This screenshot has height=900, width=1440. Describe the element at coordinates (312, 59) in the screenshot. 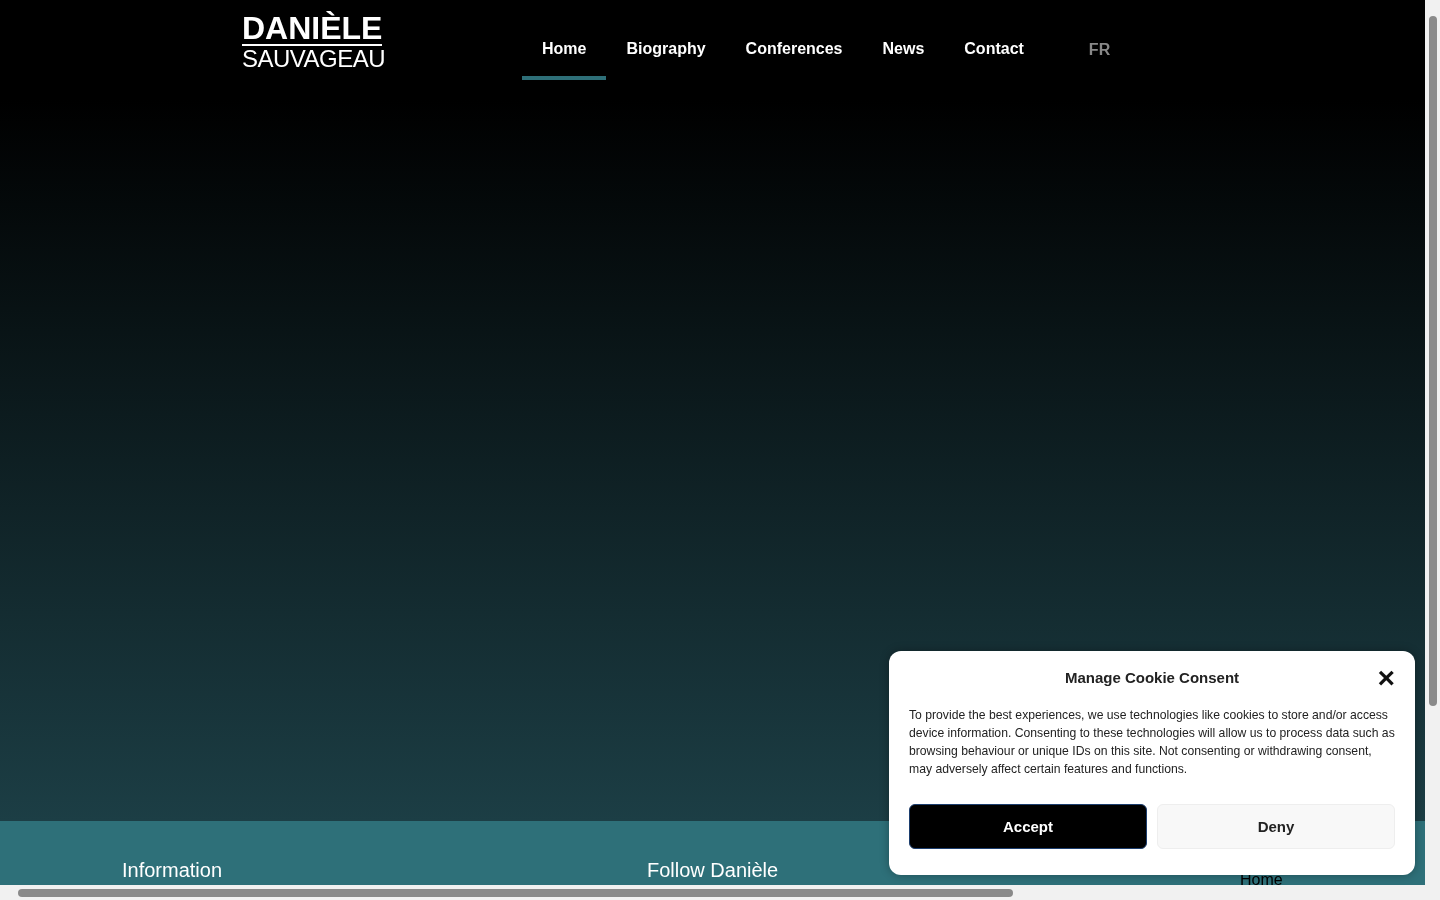

I see `logo-text: SAUVAGEAU` at that location.